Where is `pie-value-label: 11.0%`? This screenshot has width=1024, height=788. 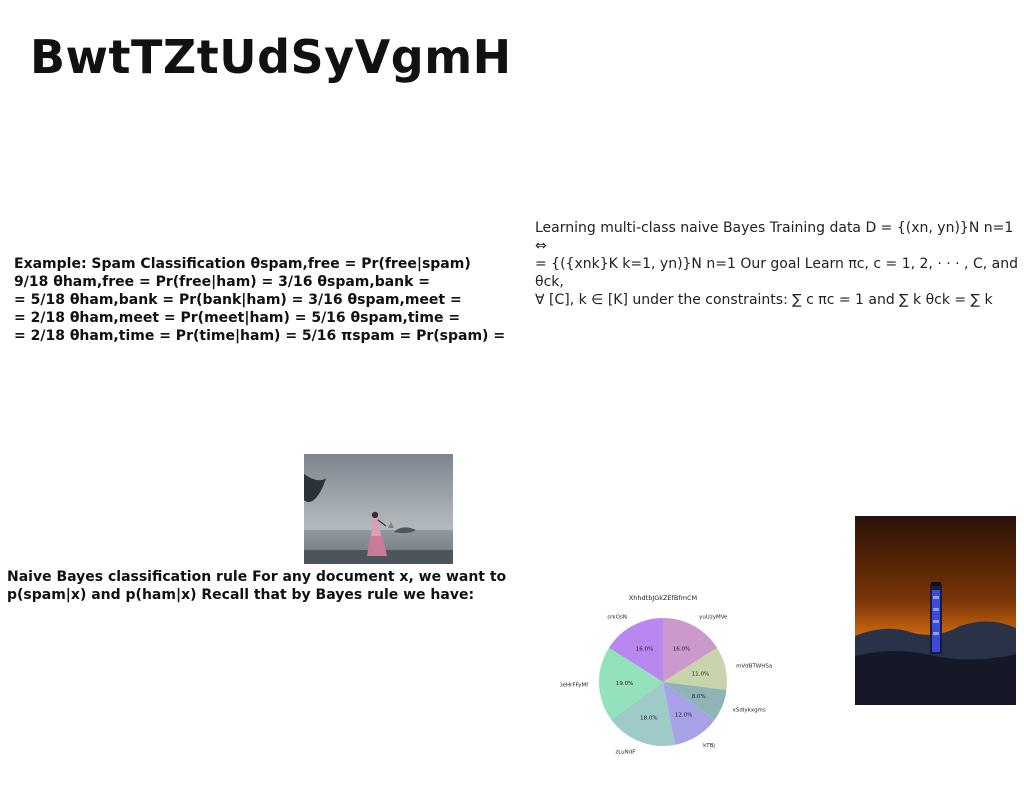 pie-value-label: 11.0% is located at coordinates (700, 675).